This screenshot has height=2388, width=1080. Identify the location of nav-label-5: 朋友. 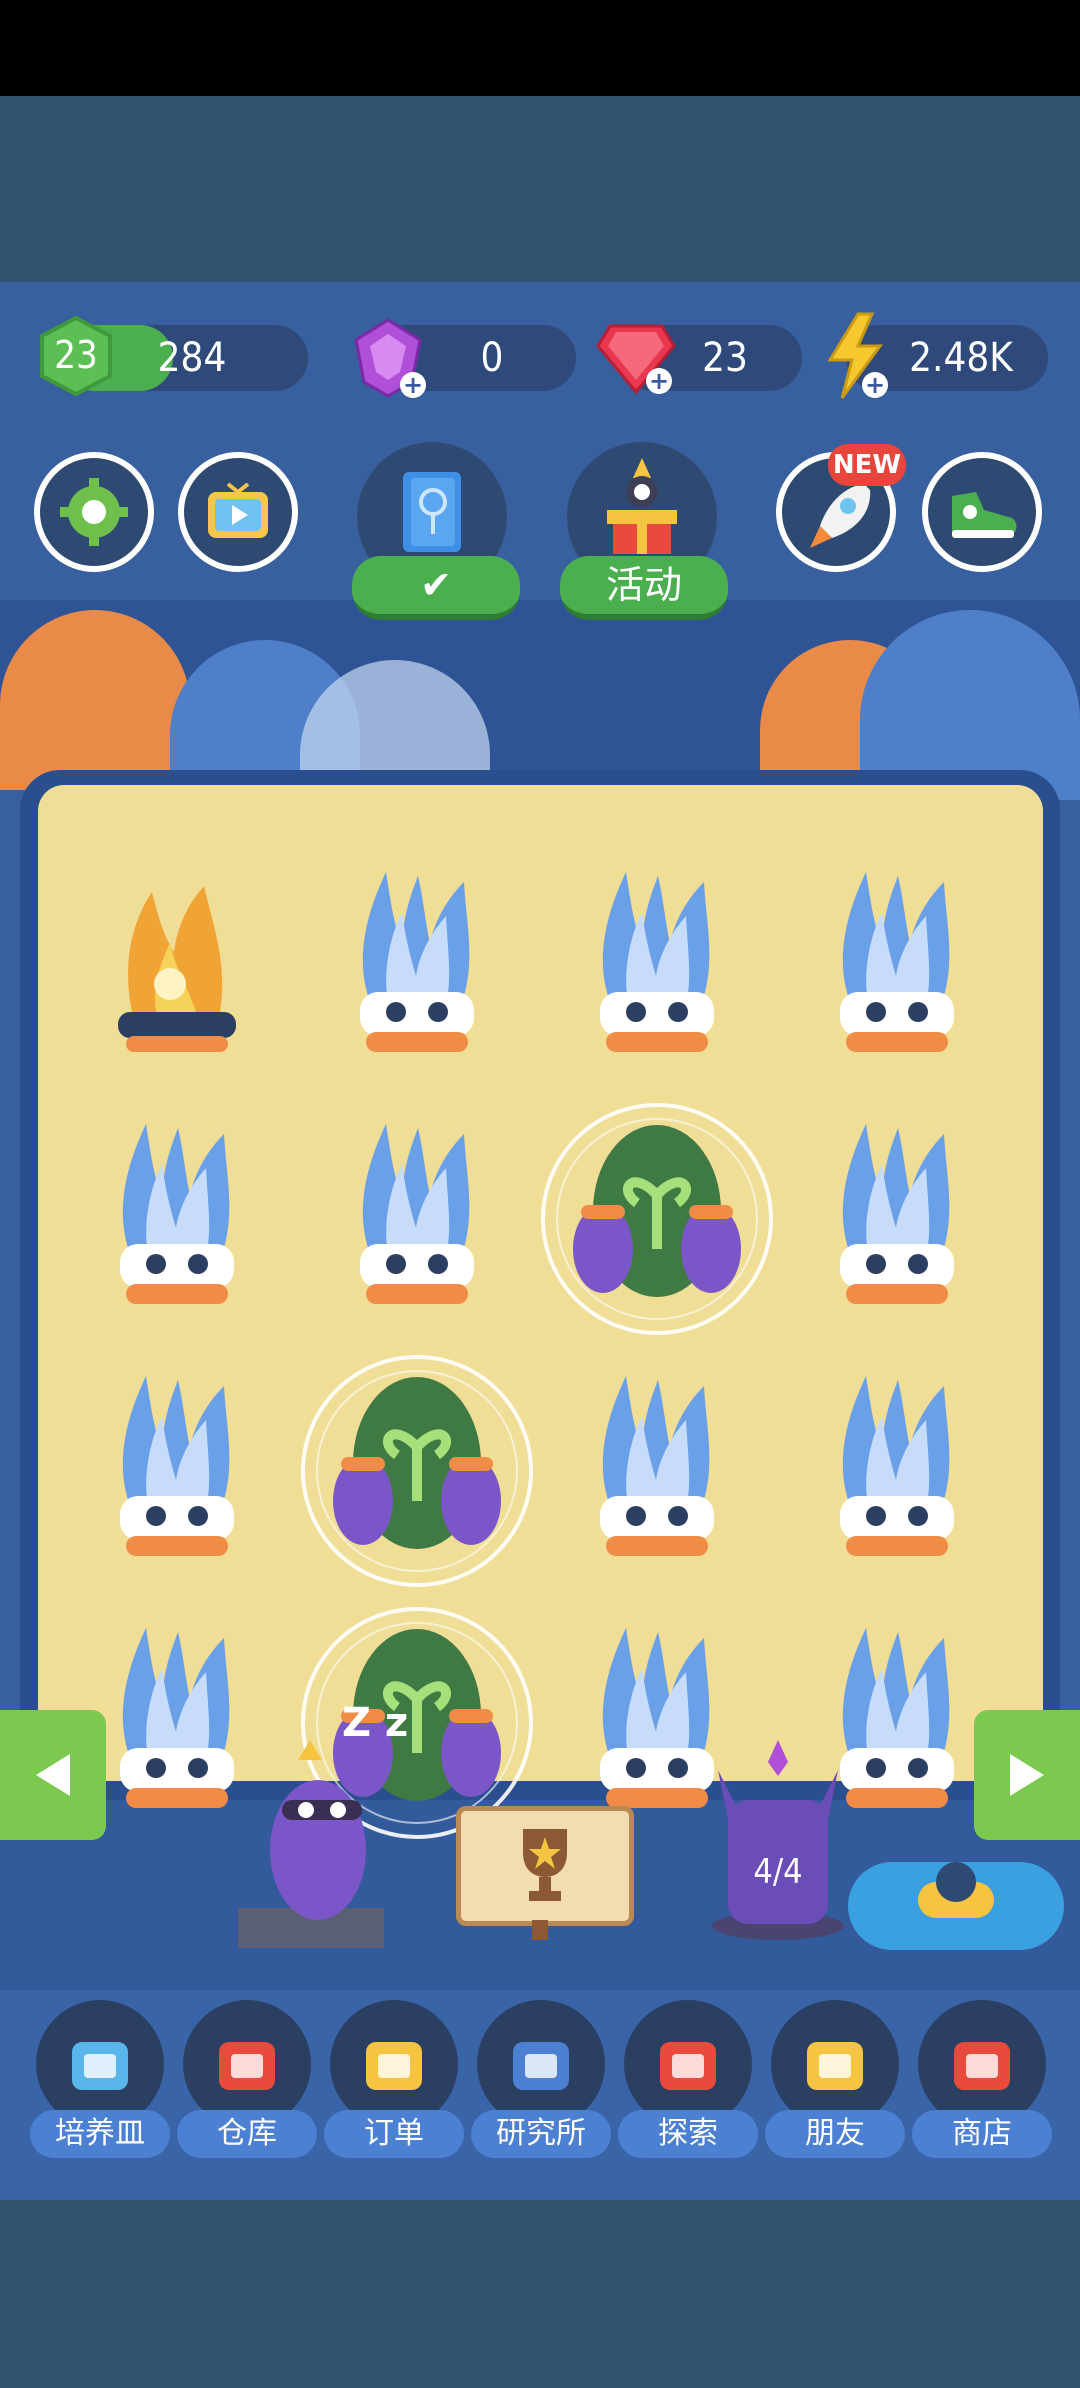
(835, 2134).